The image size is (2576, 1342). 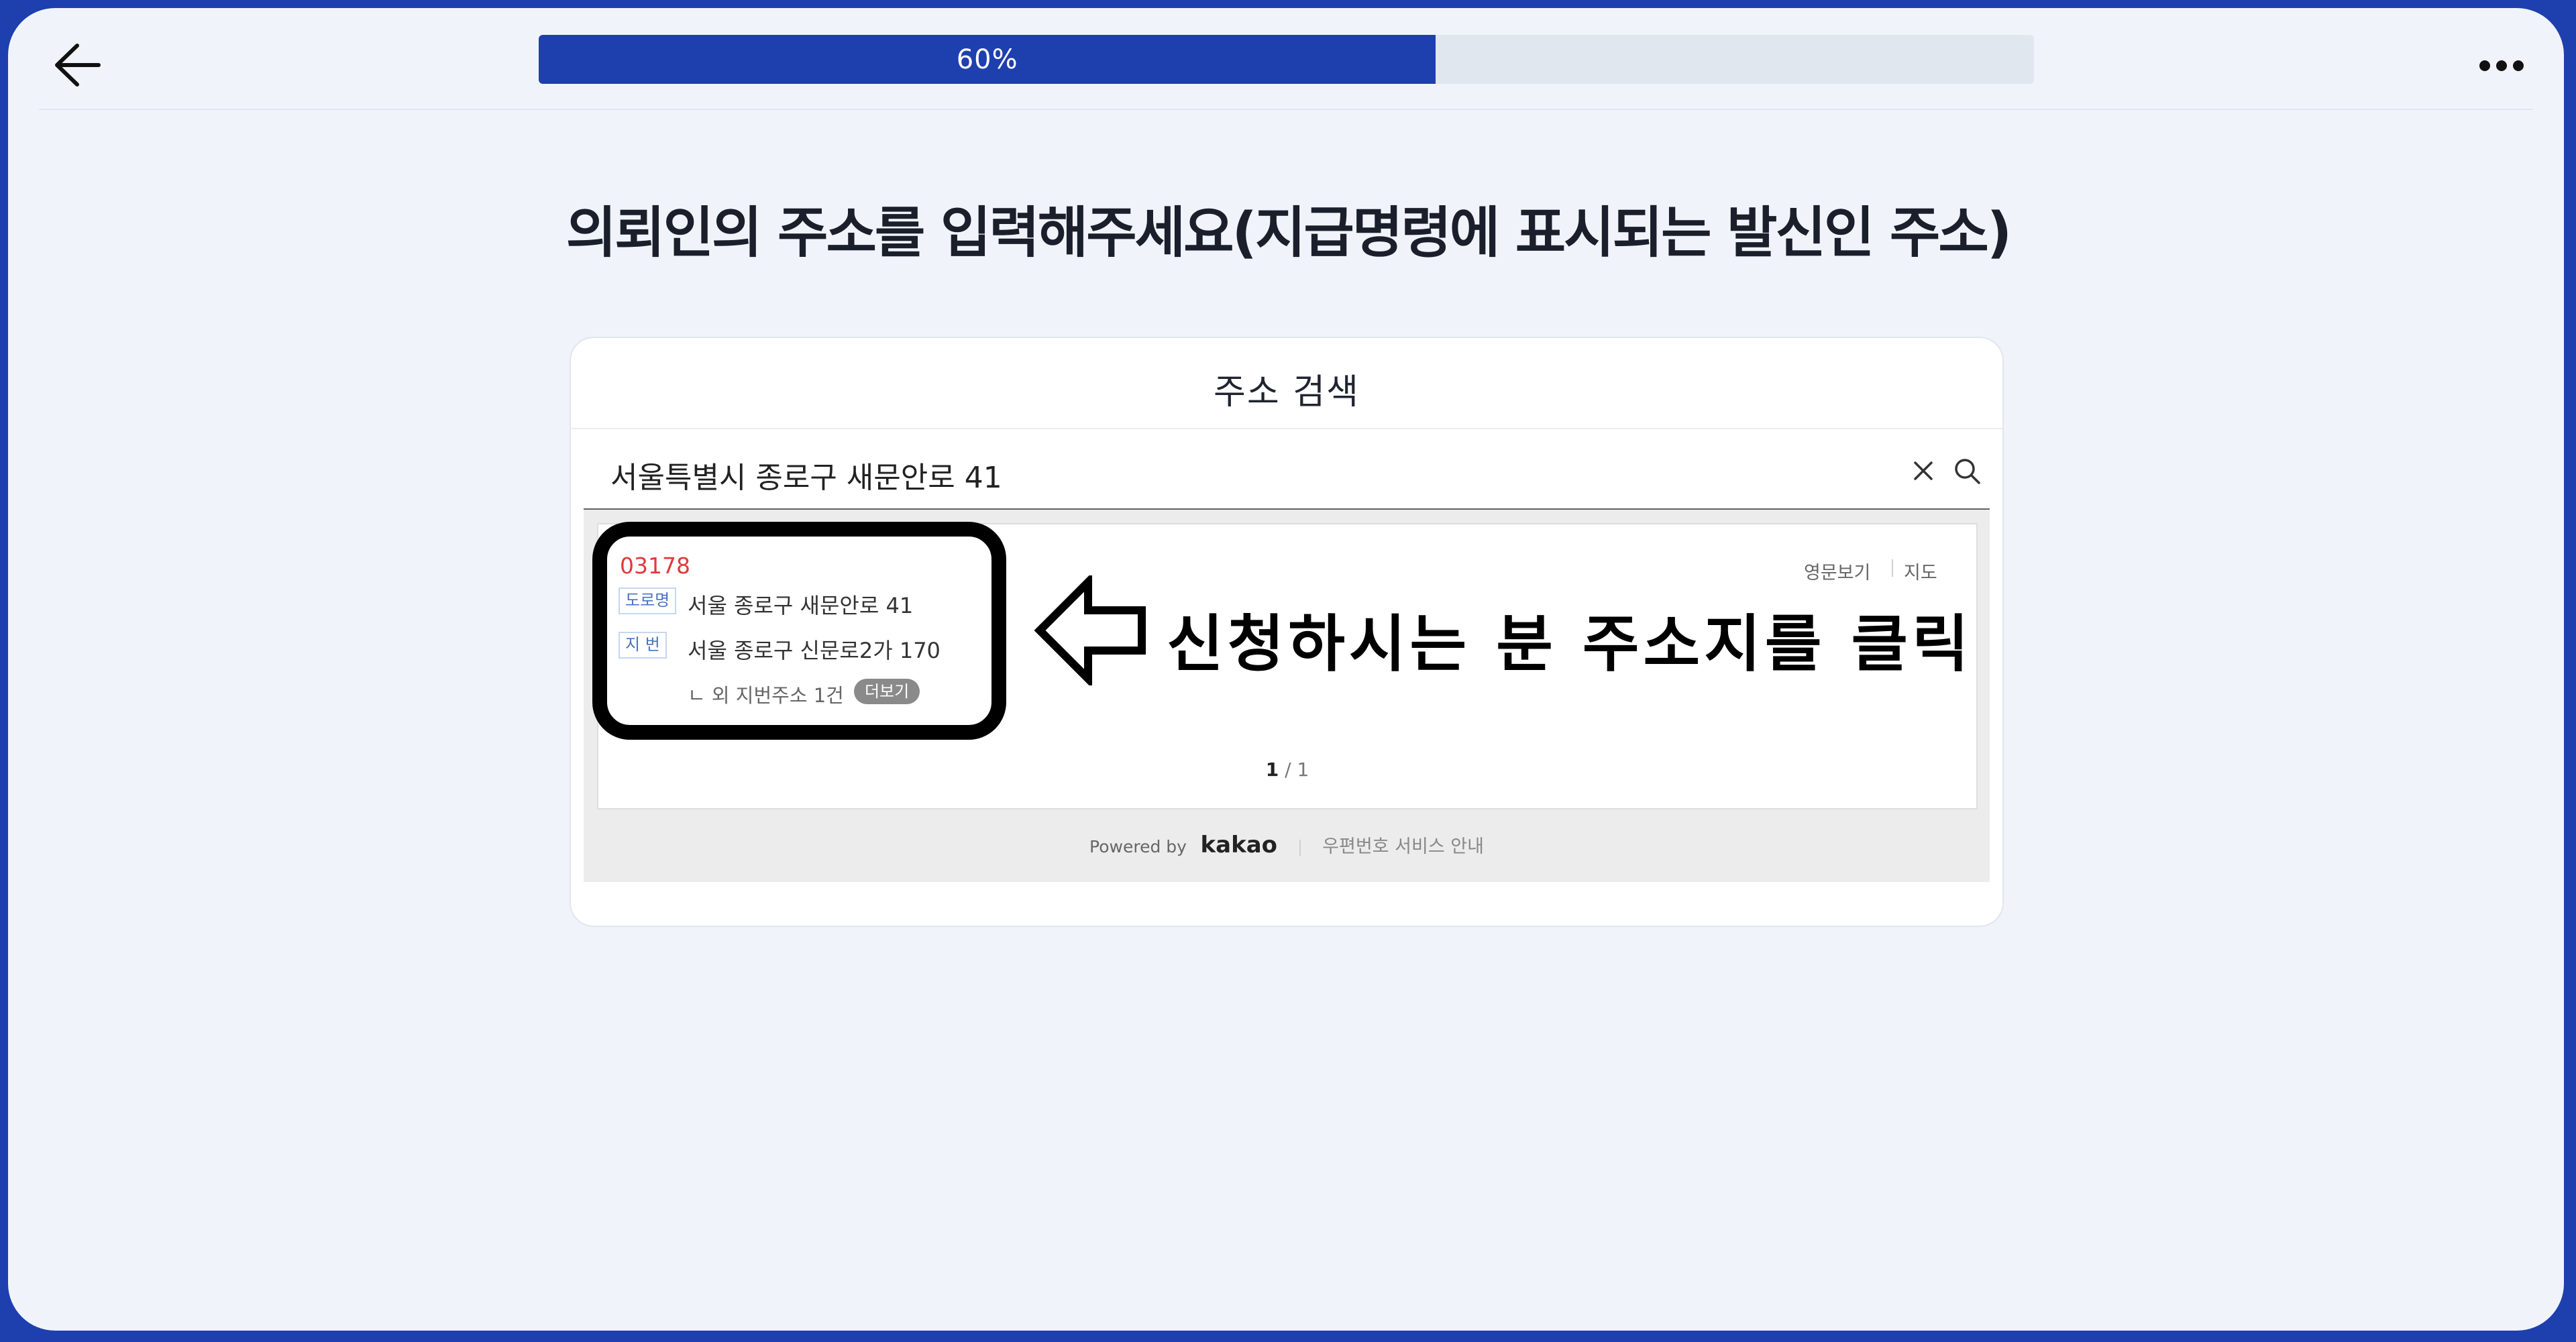 I want to click on address-search-header: 주소 검색, so click(x=1286, y=383).